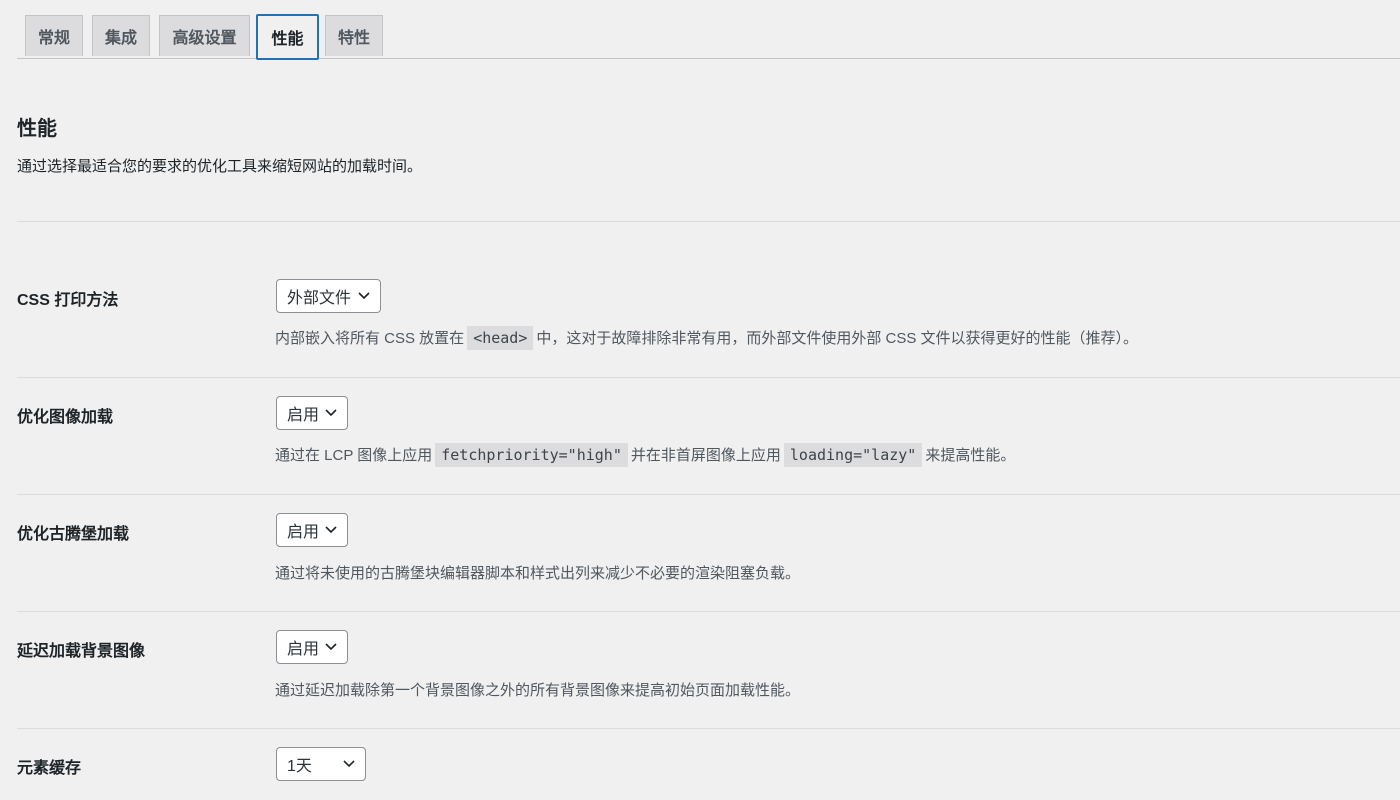 This screenshot has height=800, width=1400. What do you see at coordinates (853, 455) in the screenshot?
I see `code-snippet: loading="lazy"` at bounding box center [853, 455].